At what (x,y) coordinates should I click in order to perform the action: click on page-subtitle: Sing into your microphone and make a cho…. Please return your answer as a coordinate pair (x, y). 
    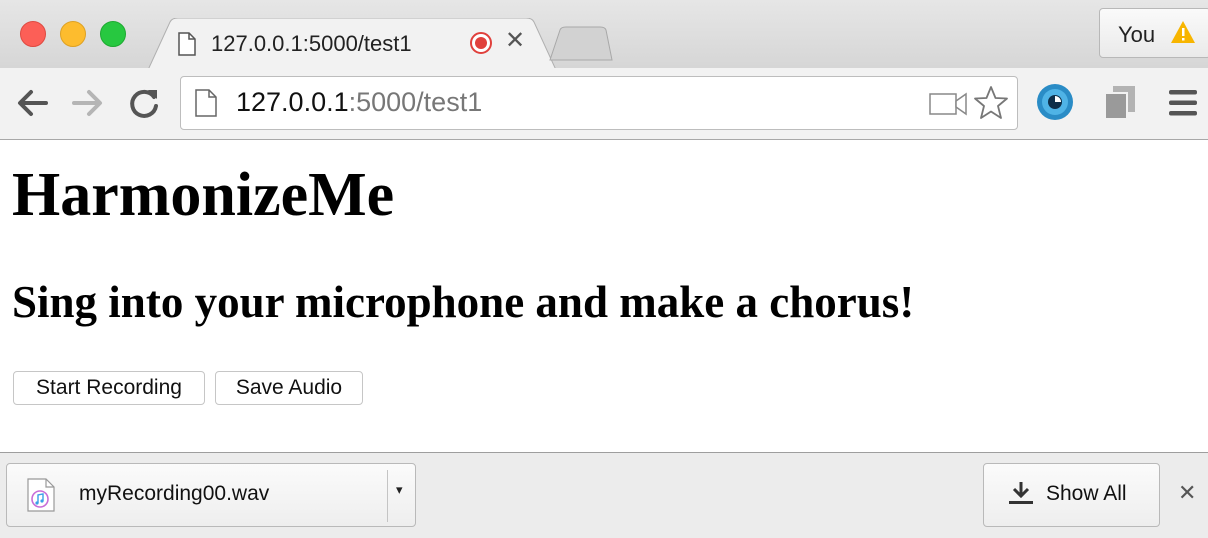
    Looking at the image, I should click on (463, 302).